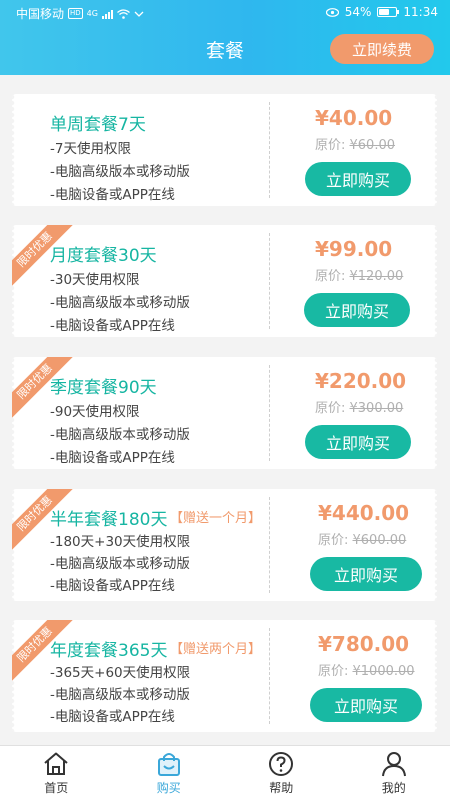 This screenshot has height=800, width=450. I want to click on plan-feature: -180天+30天使用权限, so click(120, 542).